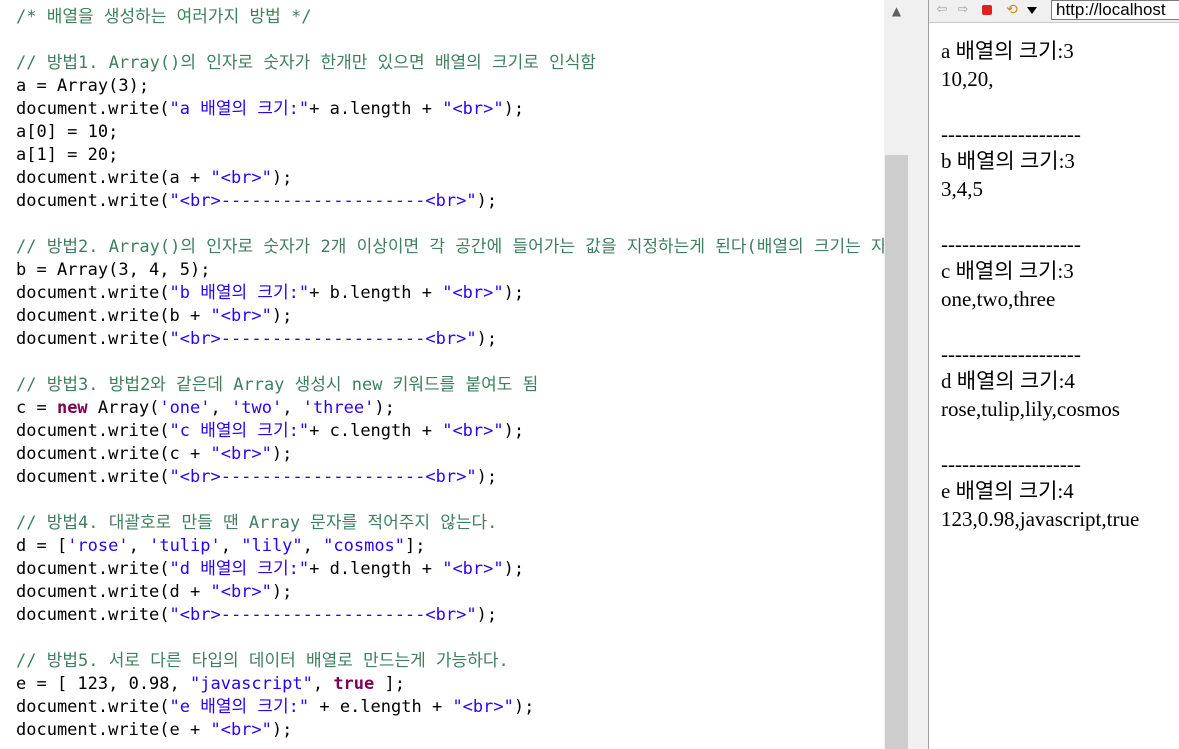  What do you see at coordinates (239, 293) in the screenshot?
I see `code-token-string: "b 배열의 크기:"` at bounding box center [239, 293].